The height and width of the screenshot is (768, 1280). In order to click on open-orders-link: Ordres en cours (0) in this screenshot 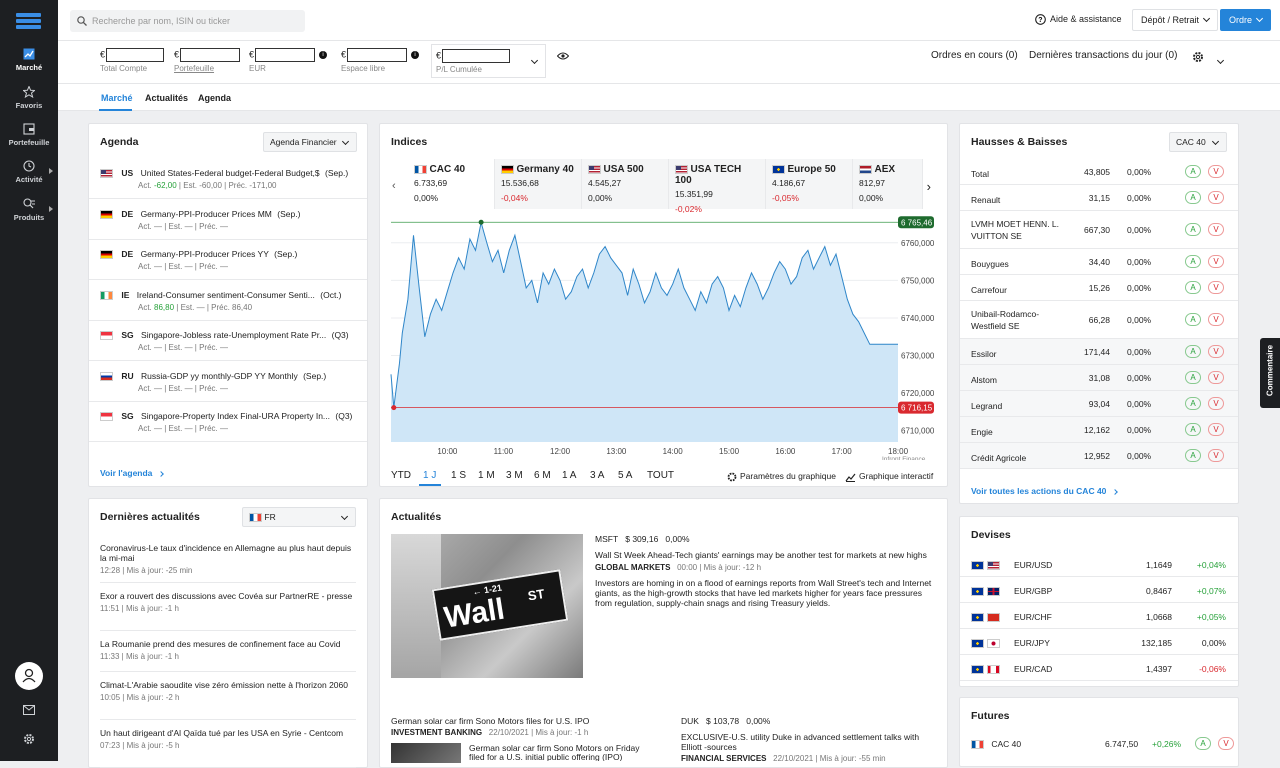, I will do `click(974, 55)`.